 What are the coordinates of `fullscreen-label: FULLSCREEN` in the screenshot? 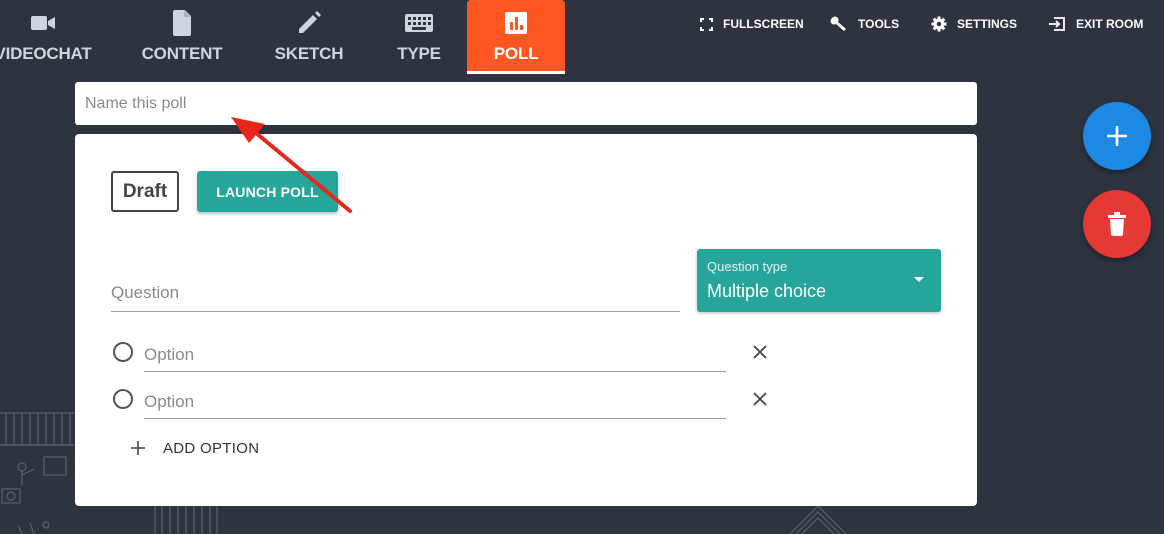 It's located at (763, 24).